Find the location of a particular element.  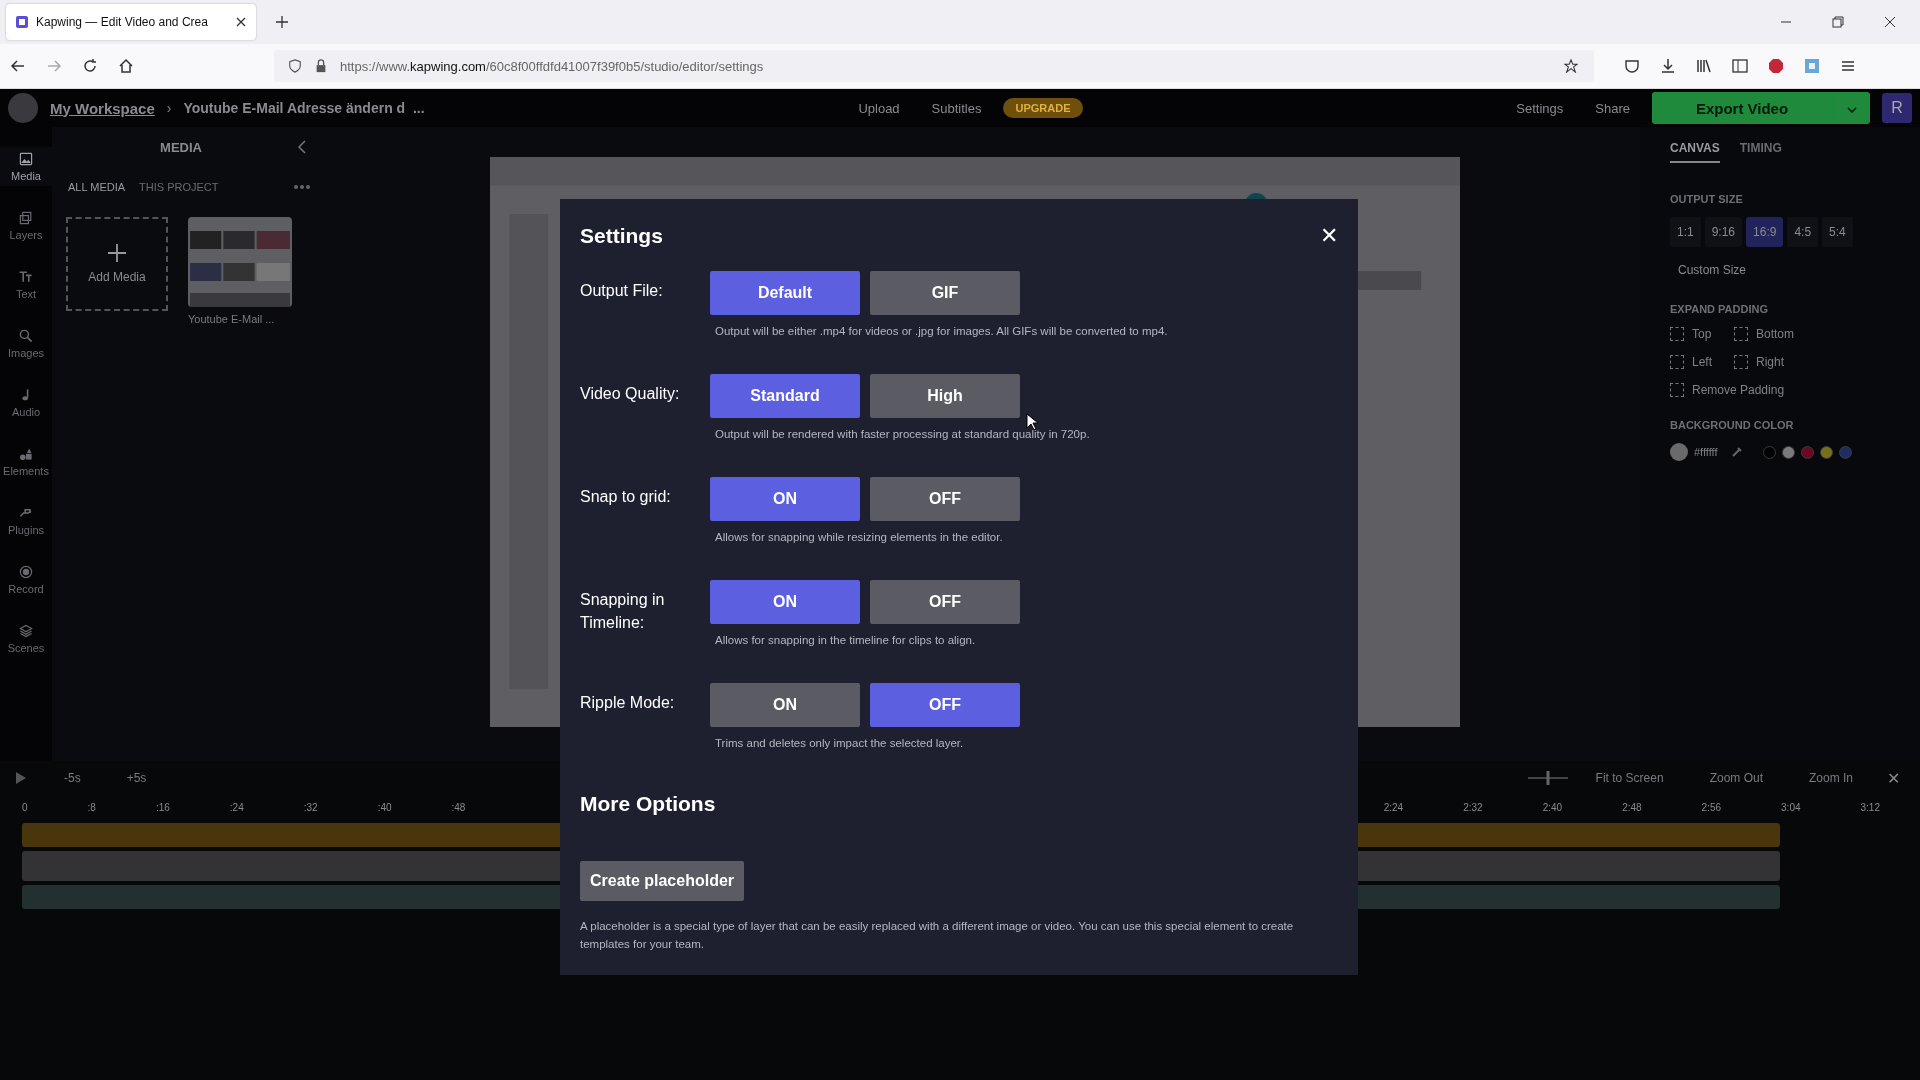

time-tick: :8 is located at coordinates (91, 807).